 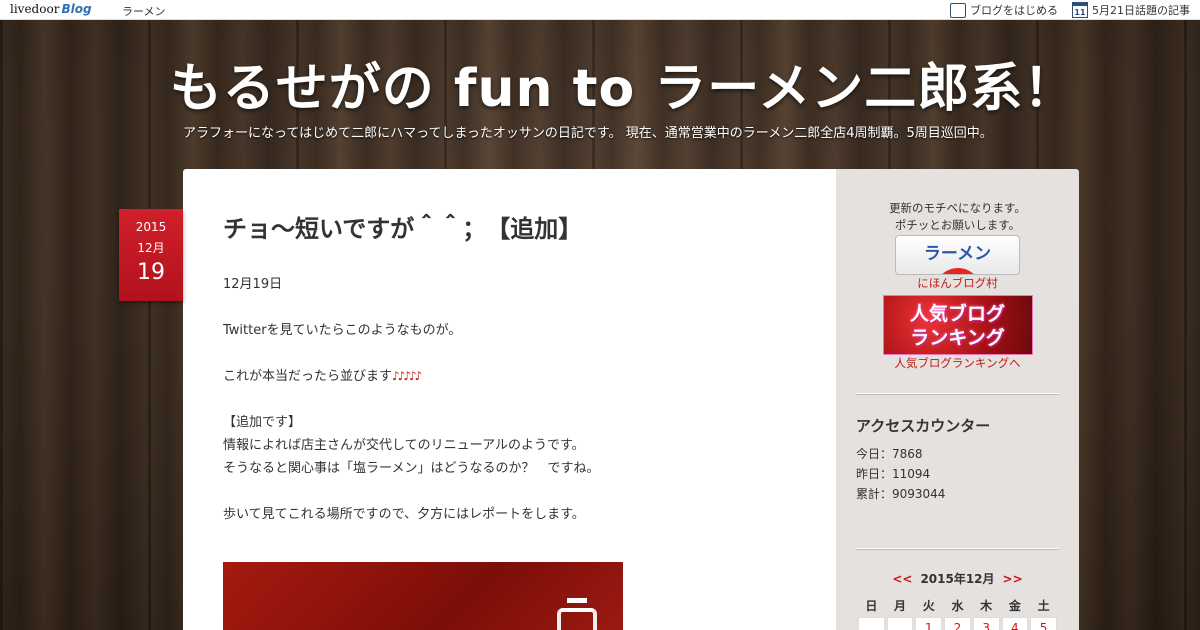 I want to click on date-year: 2015, so click(x=151, y=227).